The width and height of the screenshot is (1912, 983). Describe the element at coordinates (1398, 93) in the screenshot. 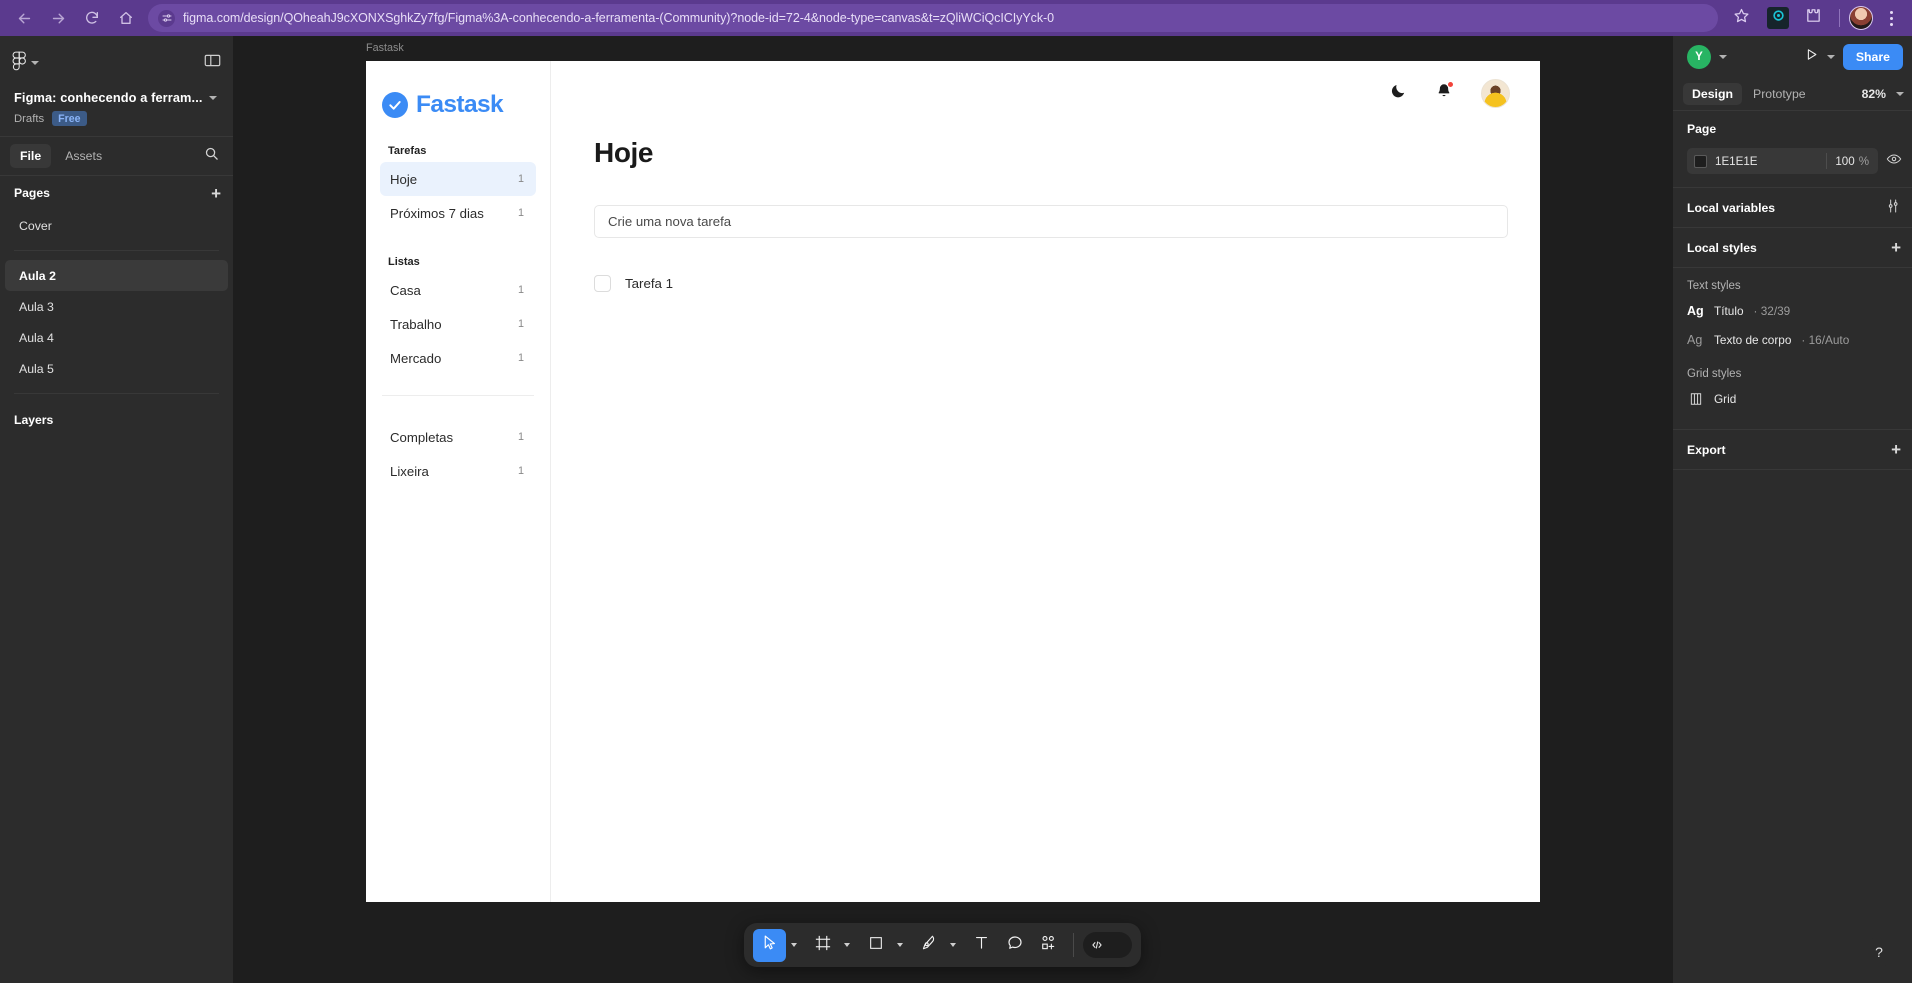

I see `theme-toggle-button` at that location.